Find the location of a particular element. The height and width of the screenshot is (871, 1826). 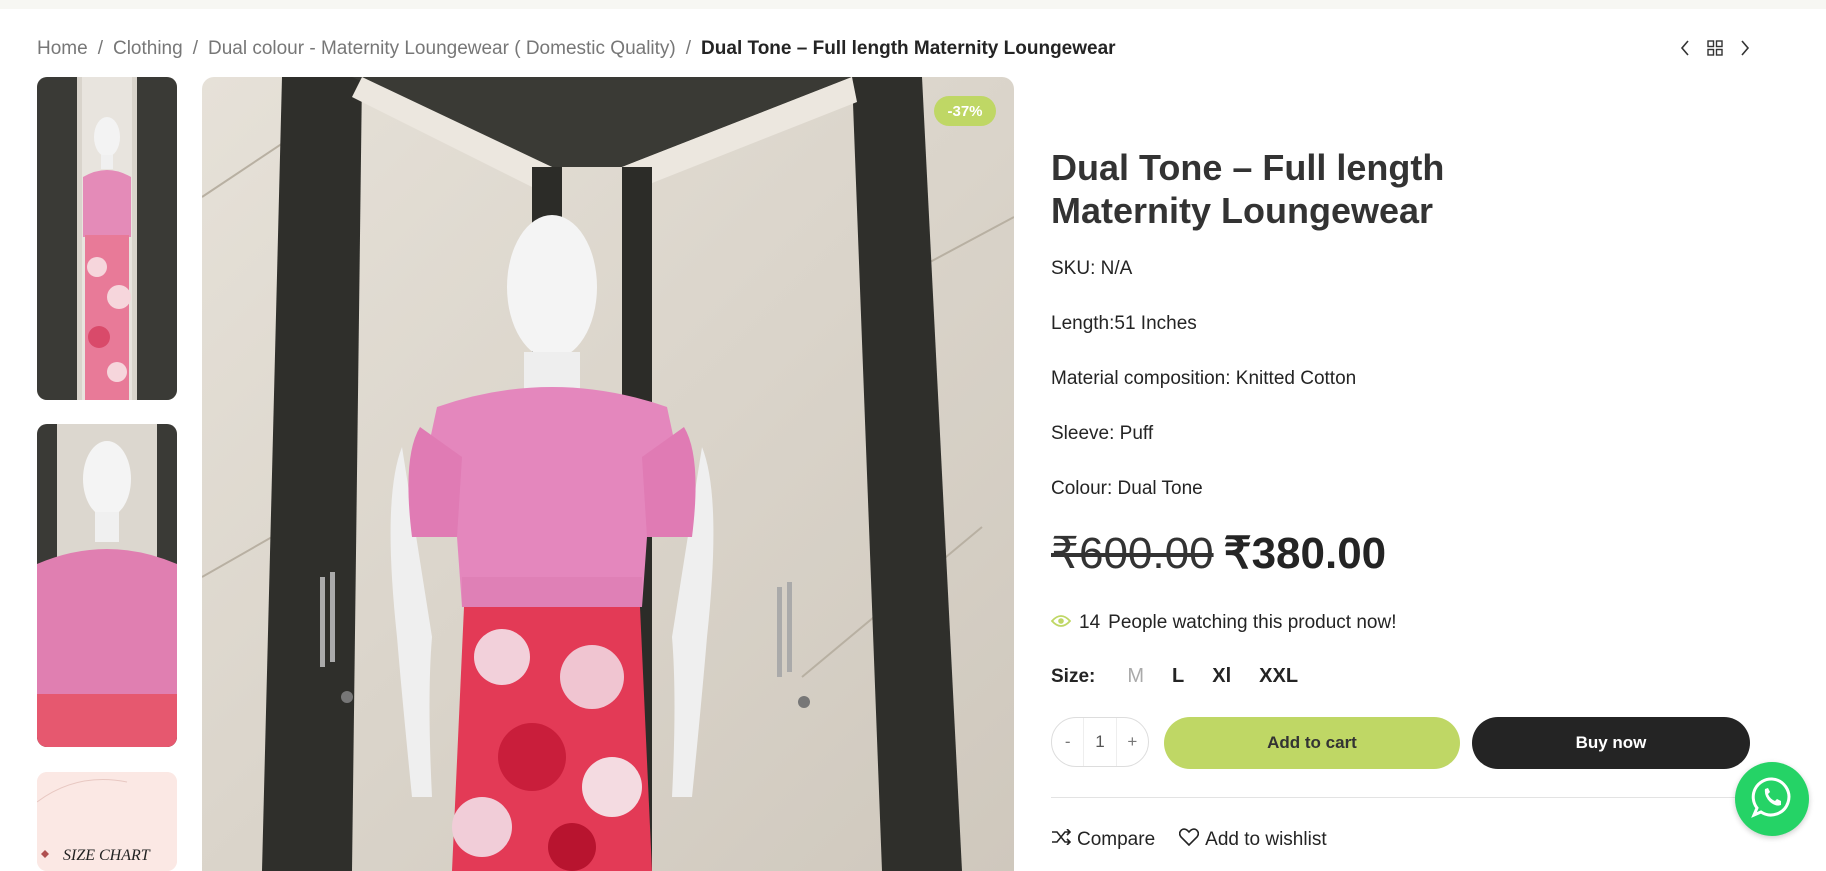

quantity-stepper: - 1 + is located at coordinates (1100, 742).